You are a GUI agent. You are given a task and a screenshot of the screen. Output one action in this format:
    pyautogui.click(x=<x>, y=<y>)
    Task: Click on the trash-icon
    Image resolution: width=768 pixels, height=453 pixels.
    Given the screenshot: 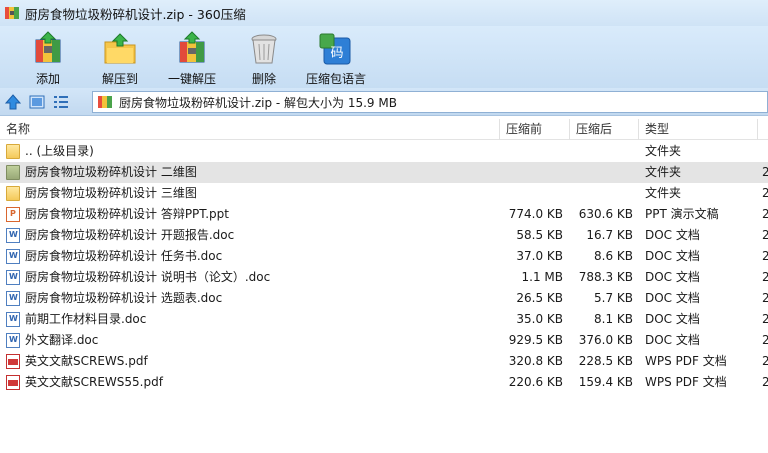 What is the action you would take?
    pyautogui.click(x=264, y=49)
    